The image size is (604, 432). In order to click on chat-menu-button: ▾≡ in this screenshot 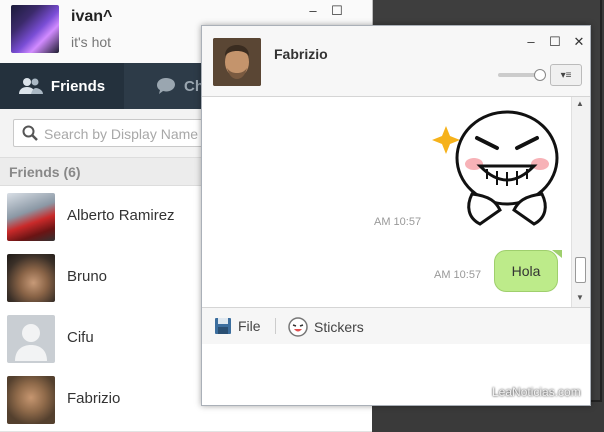, I will do `click(566, 75)`.